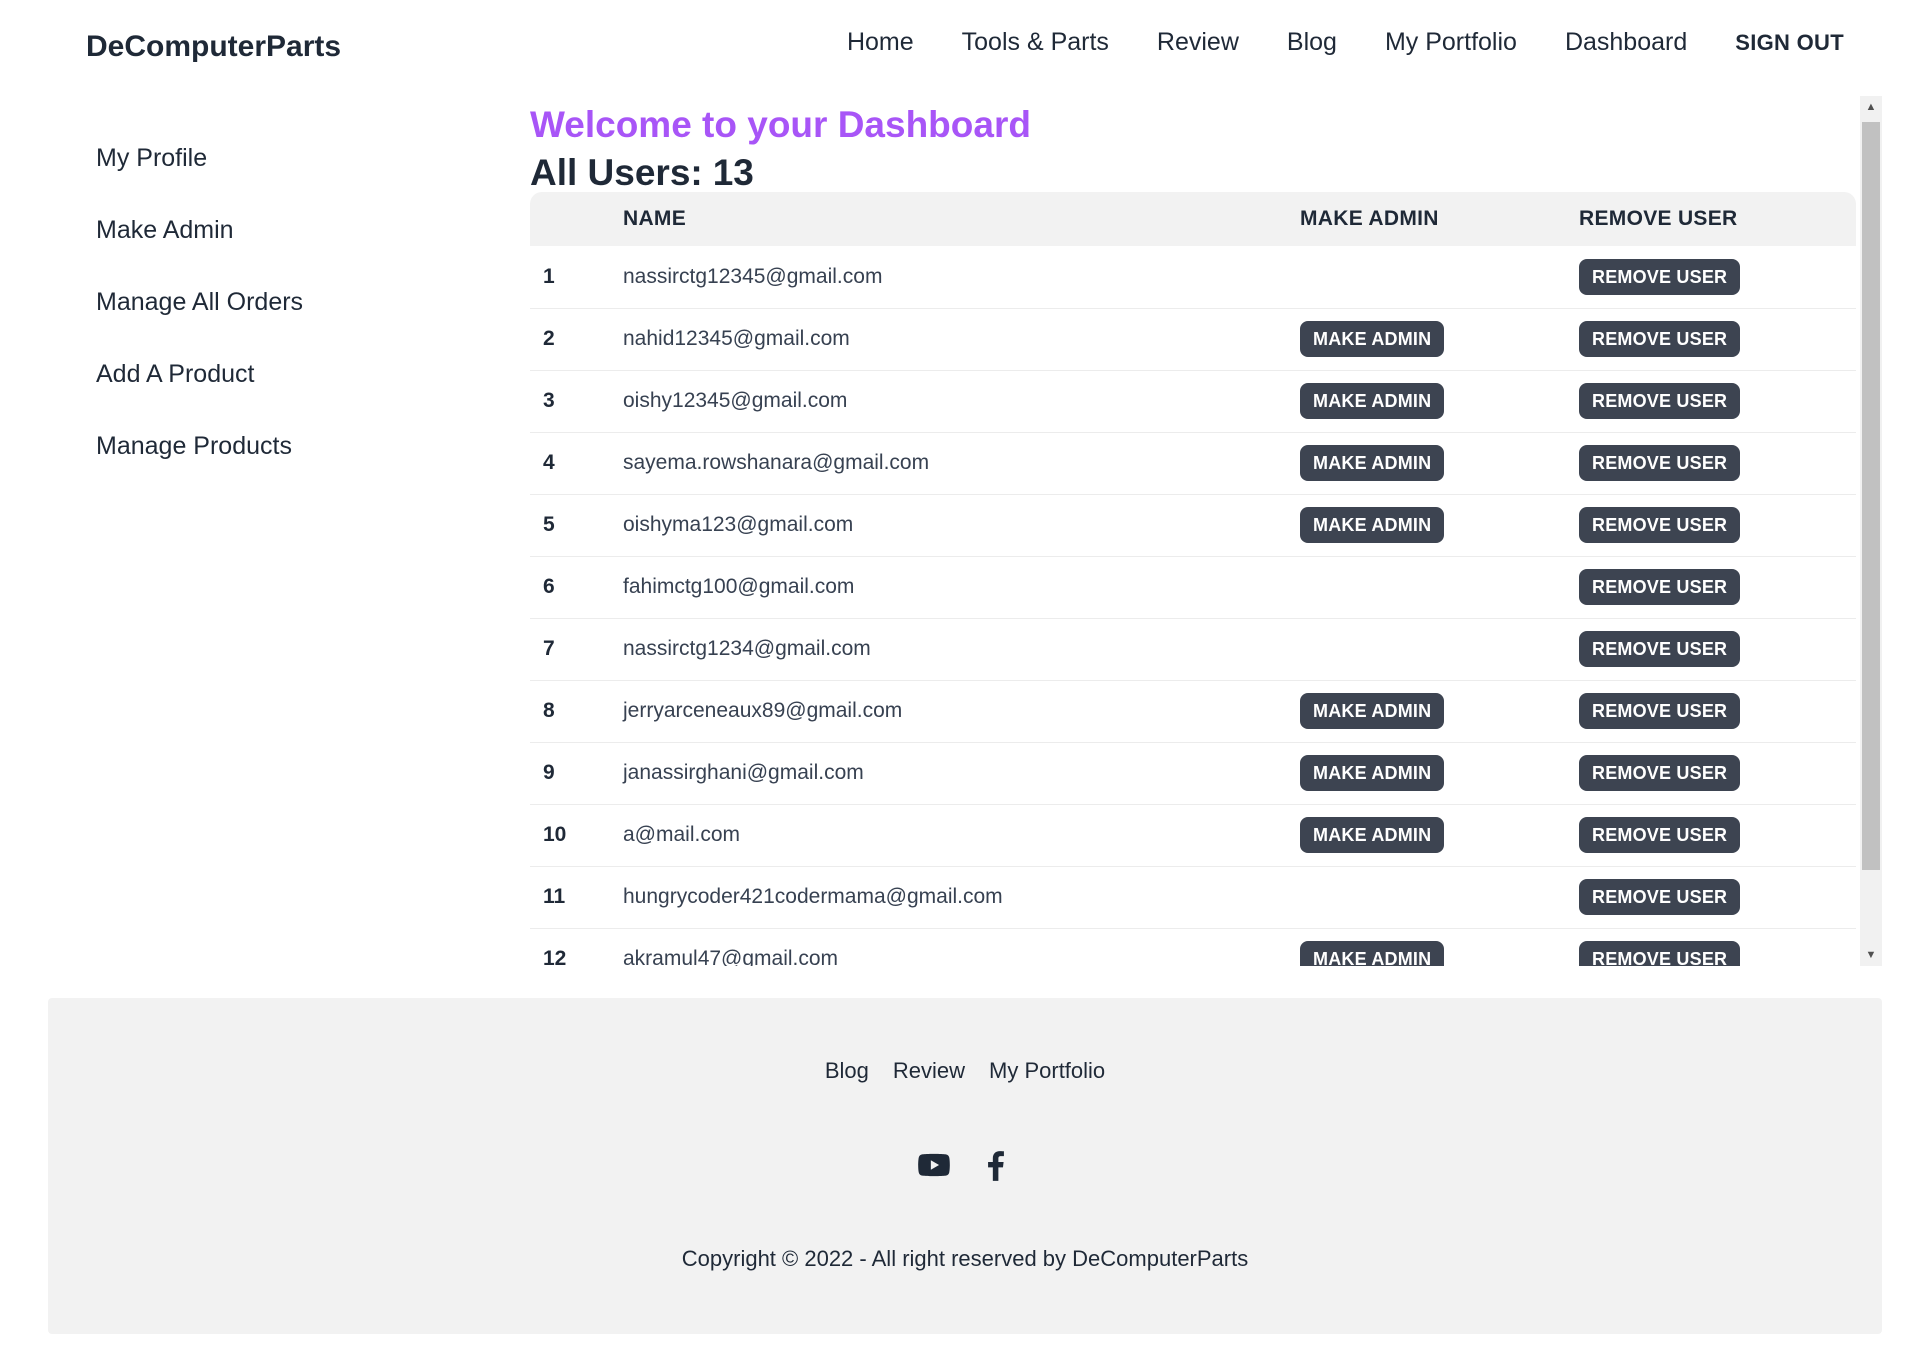  Describe the element at coordinates (576, 587) in the screenshot. I see `row-index: 6` at that location.